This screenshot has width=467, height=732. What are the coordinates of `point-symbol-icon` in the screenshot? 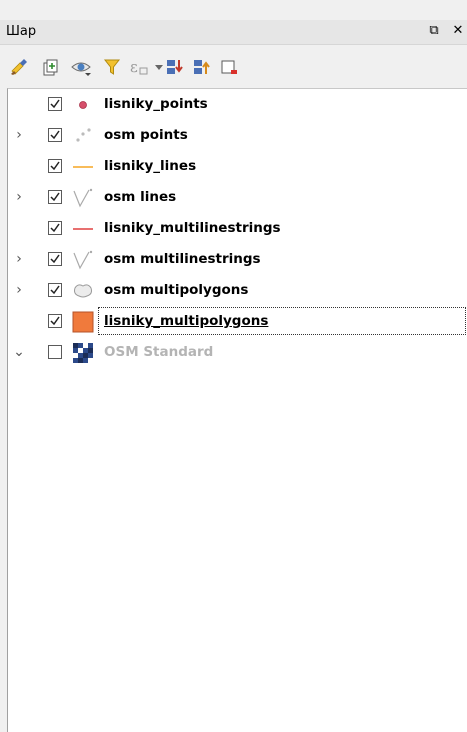 It's located at (83, 105).